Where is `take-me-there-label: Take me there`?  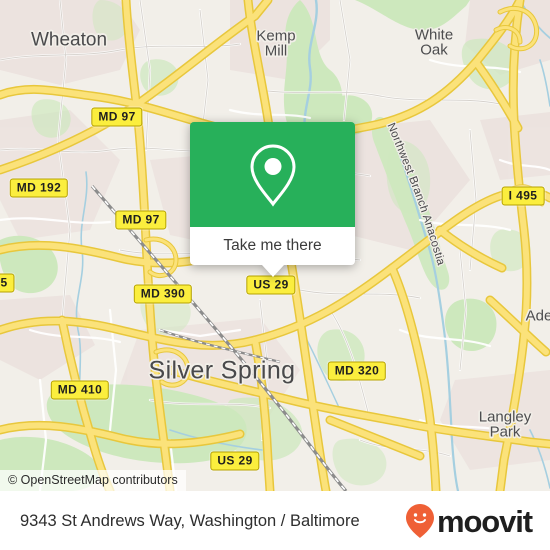
take-me-there-label: Take me there is located at coordinates (272, 245).